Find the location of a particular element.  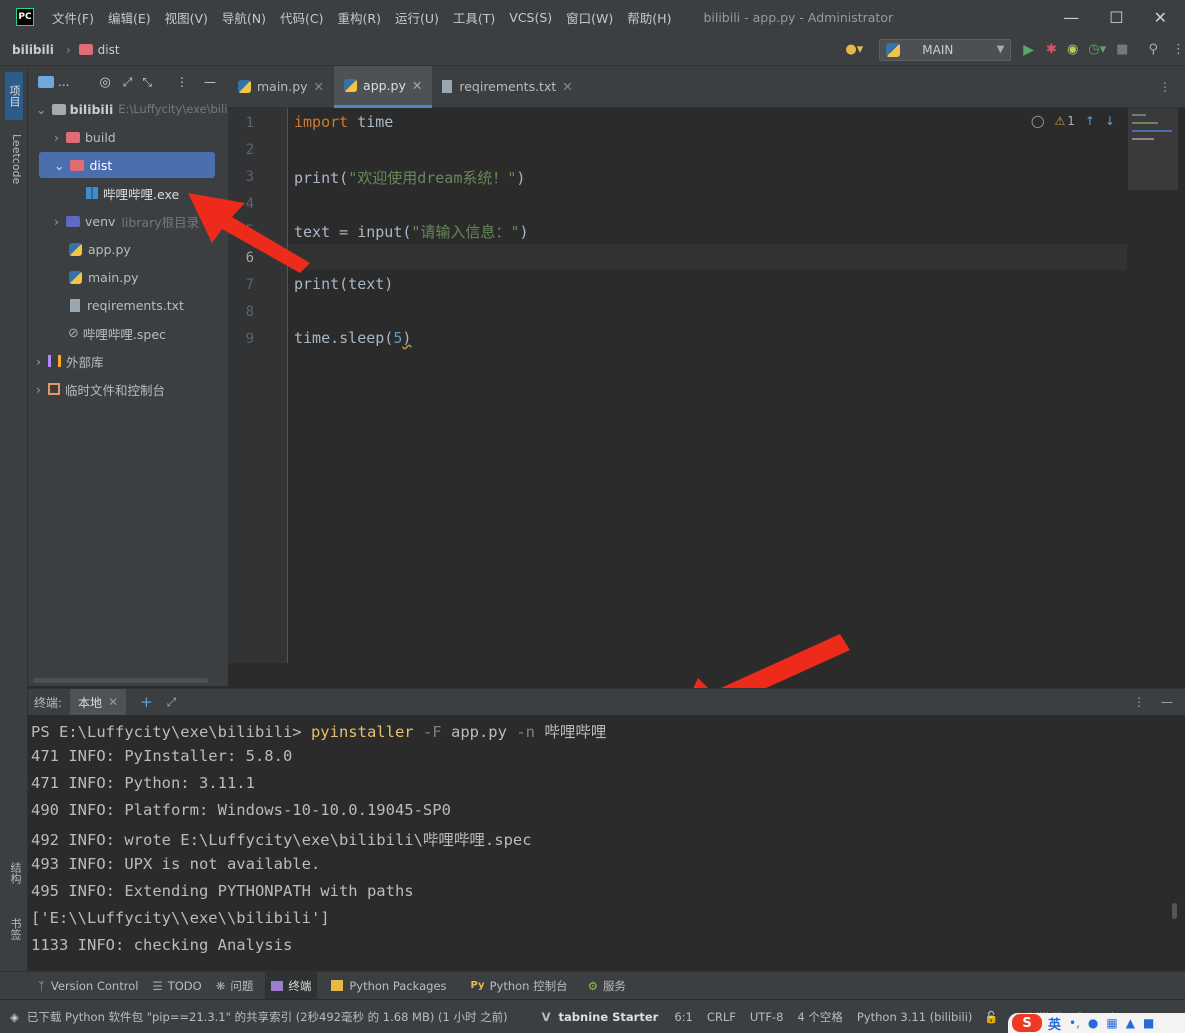

tree-root: ⌄ bilibili E:\Luffycity\exe\bilib is located at coordinates (128, 109).